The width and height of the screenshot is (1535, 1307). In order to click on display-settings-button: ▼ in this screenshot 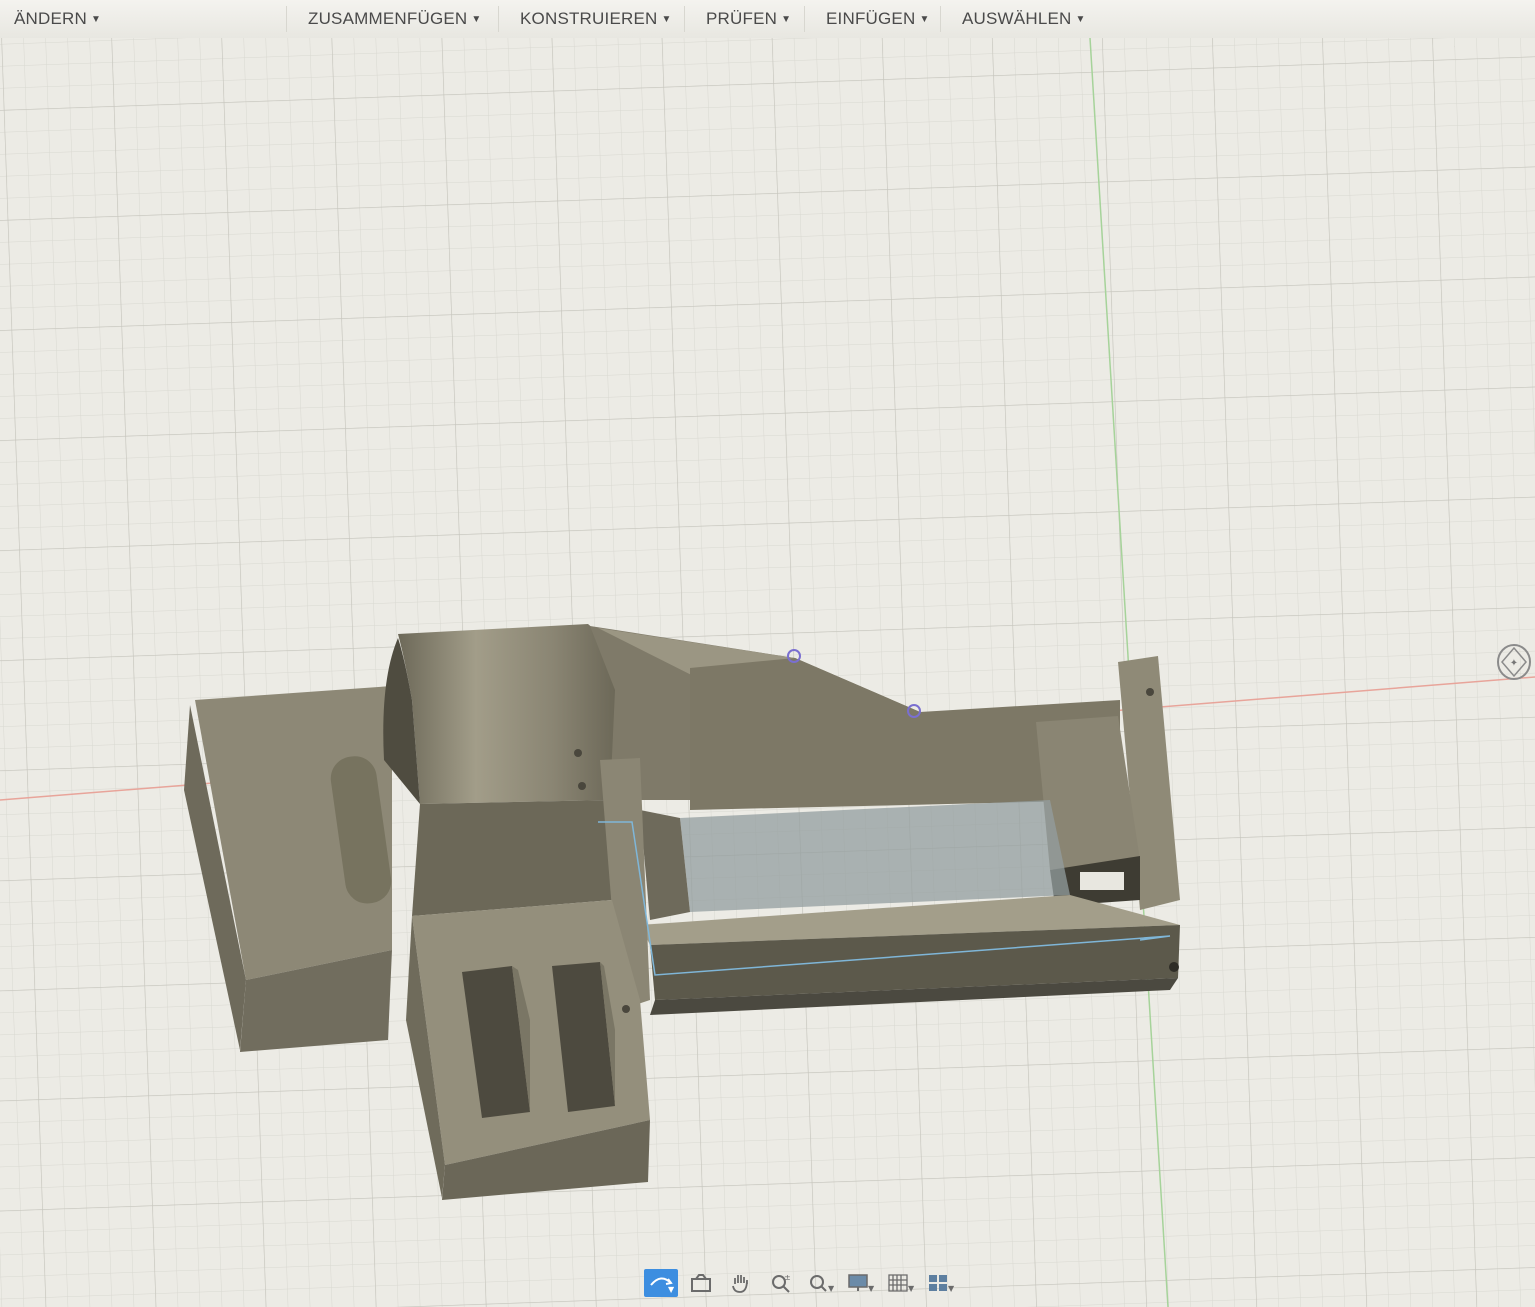, I will do `click(861, 1283)`.